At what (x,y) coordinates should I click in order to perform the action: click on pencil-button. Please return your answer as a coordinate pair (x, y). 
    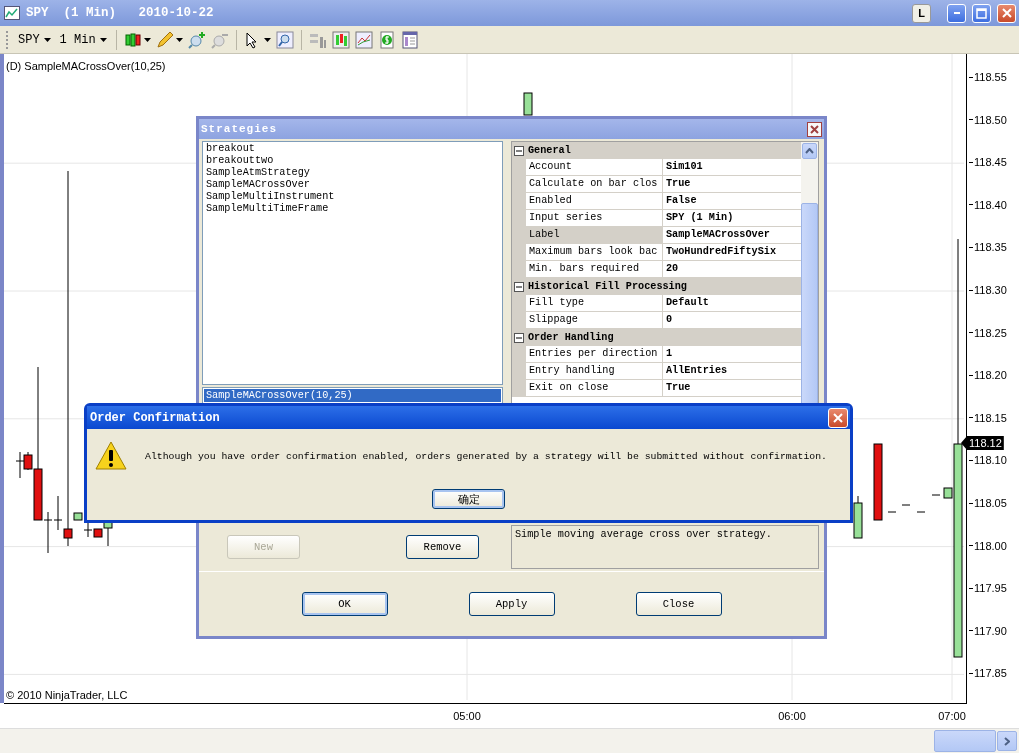
    Looking at the image, I should click on (169, 39).